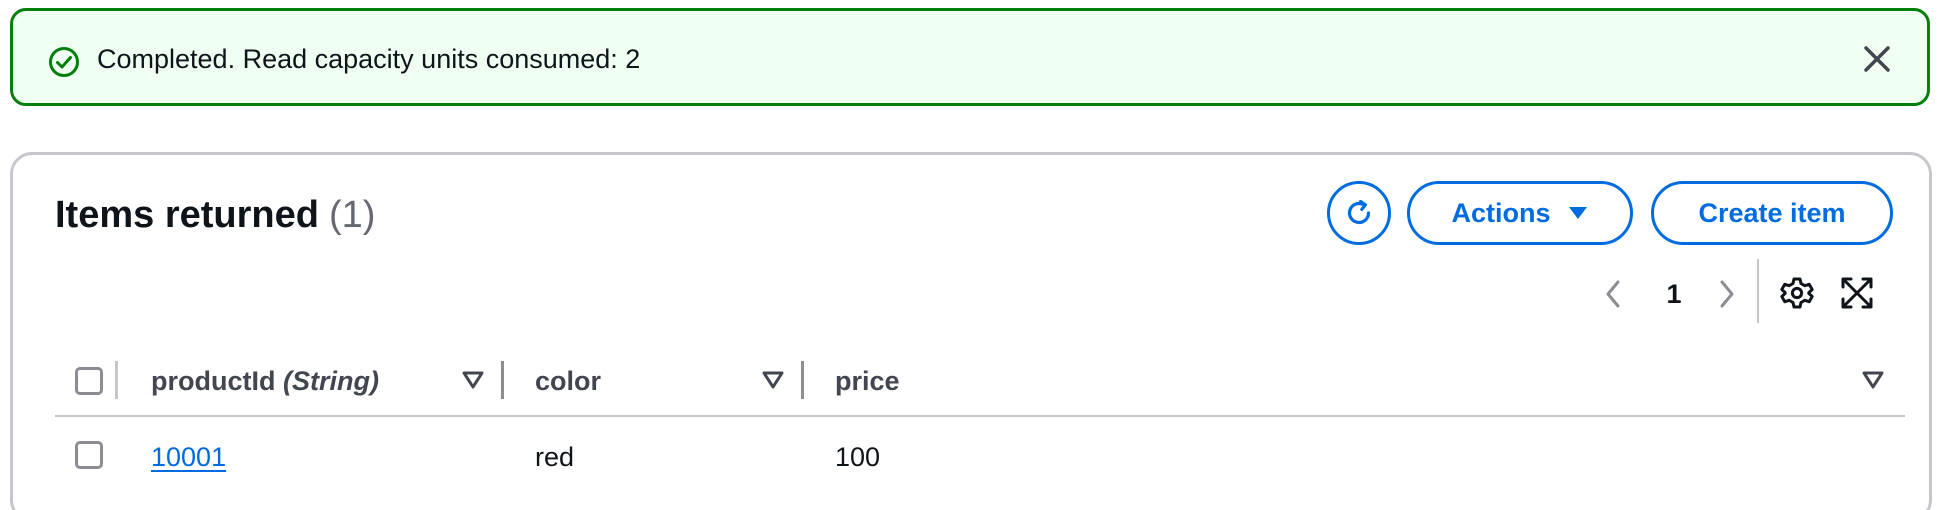  I want to click on productid-link: 10001, so click(188, 457).